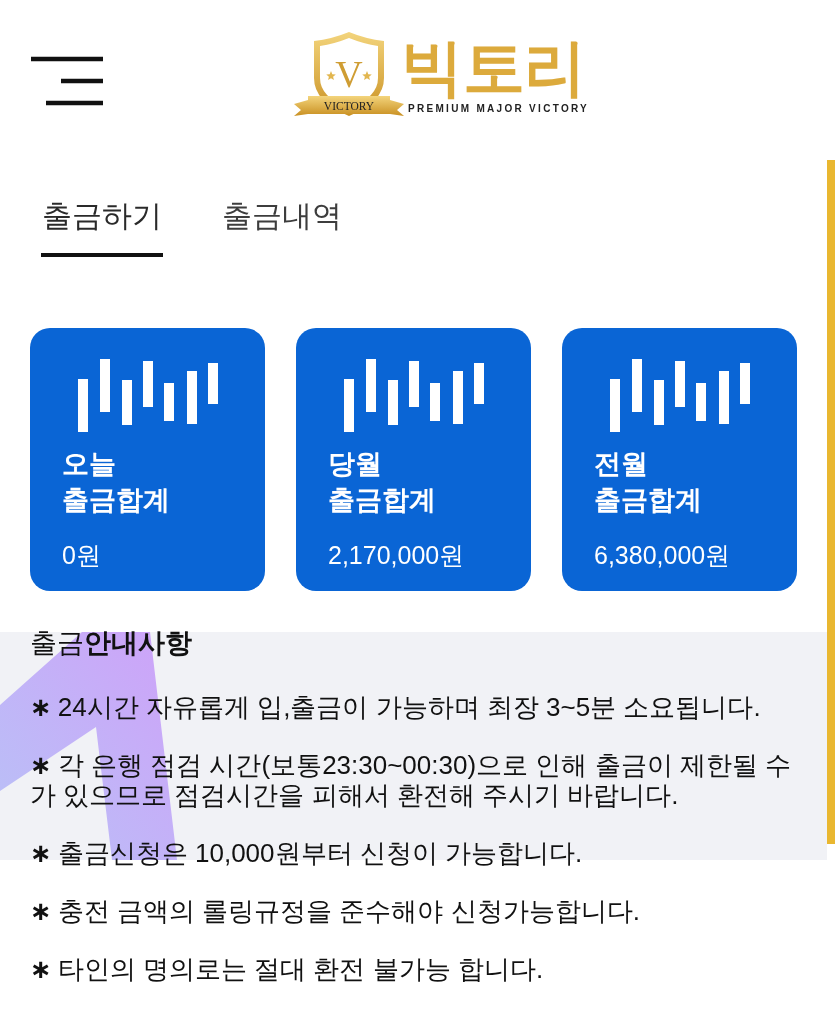  Describe the element at coordinates (396, 555) in the screenshot. I see `card-amount: 2,170,000원` at that location.